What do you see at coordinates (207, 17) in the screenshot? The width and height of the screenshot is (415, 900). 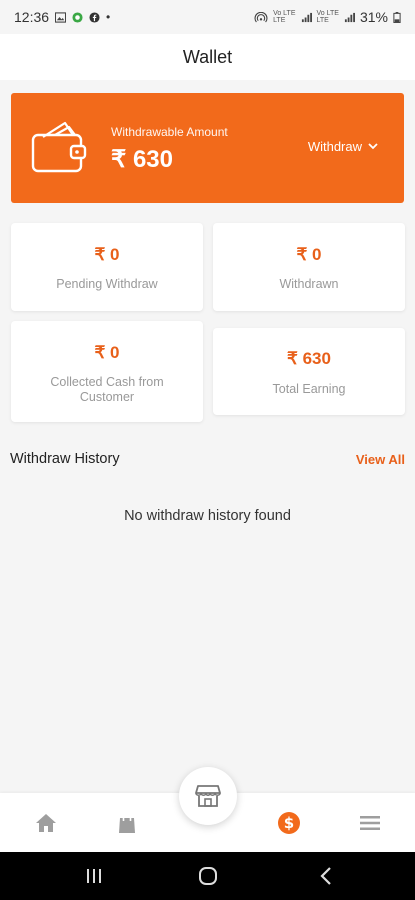 I see `status-bar: 12:36 • Vo LTE LTE Vo LTE LTE 31%` at bounding box center [207, 17].